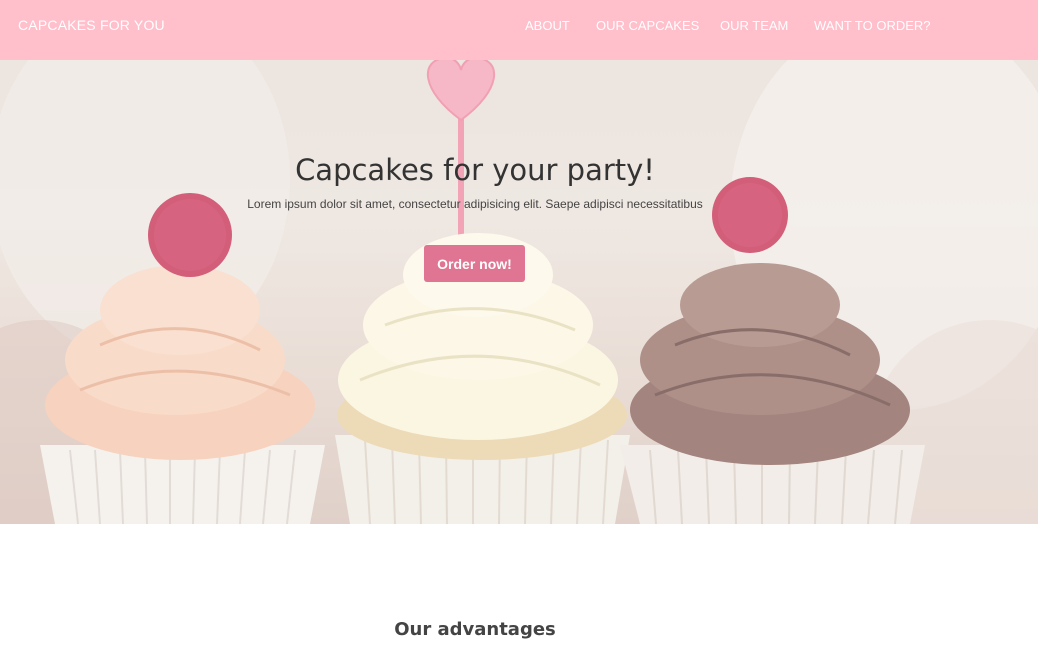 Image resolution: width=1038 pixels, height=654 pixels. What do you see at coordinates (475, 629) in the screenshot?
I see `advantages-section-title: Our advantages` at bounding box center [475, 629].